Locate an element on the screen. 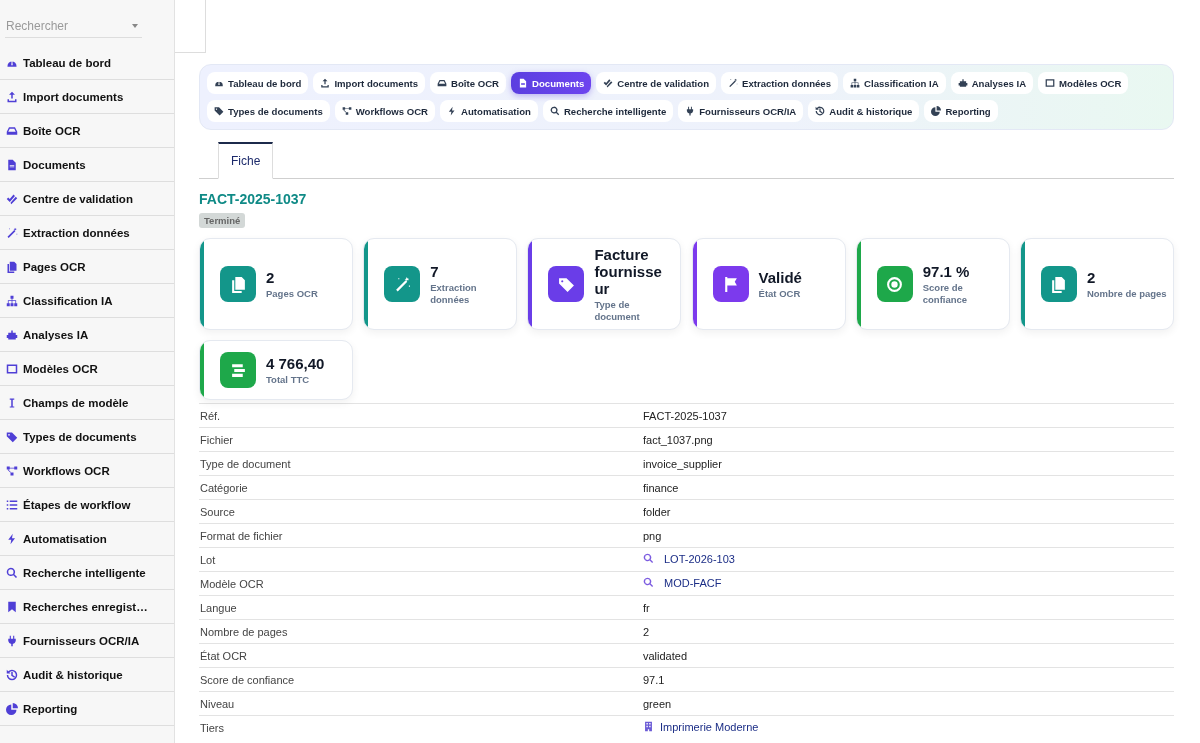 The width and height of the screenshot is (1200, 743). nav-pill: Workflows OCR is located at coordinates (385, 111).